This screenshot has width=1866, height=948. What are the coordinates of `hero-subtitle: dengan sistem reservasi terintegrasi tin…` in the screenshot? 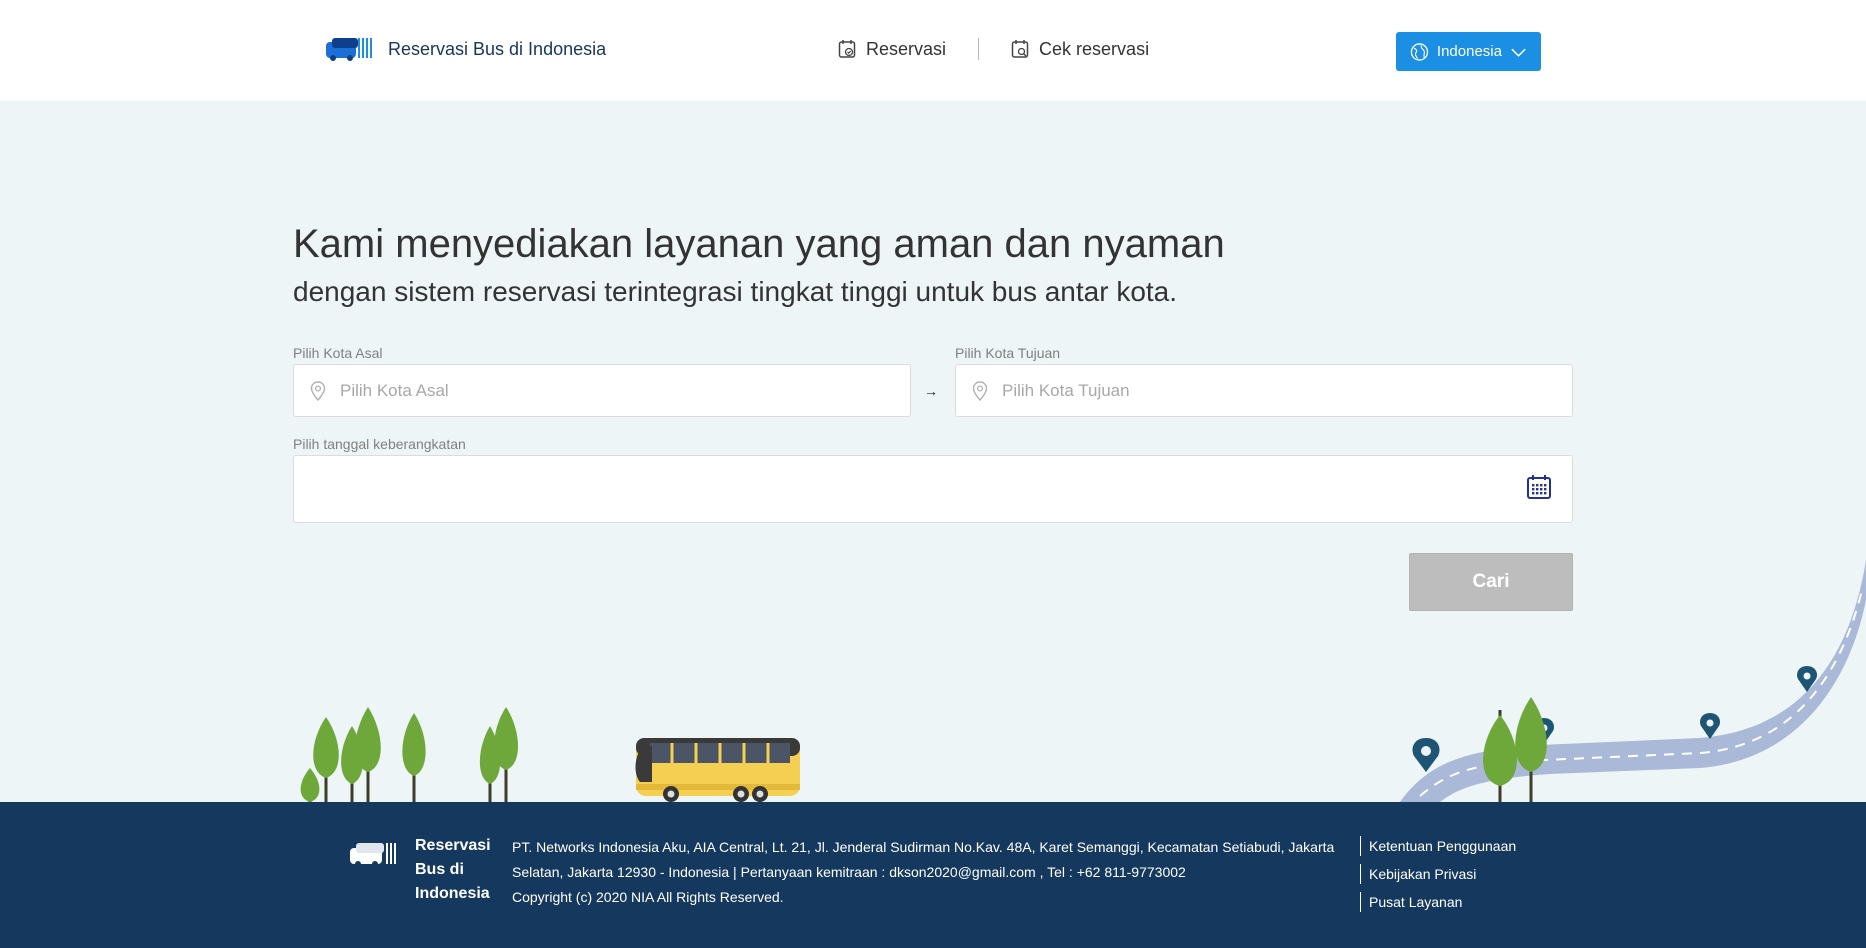 It's located at (735, 291).